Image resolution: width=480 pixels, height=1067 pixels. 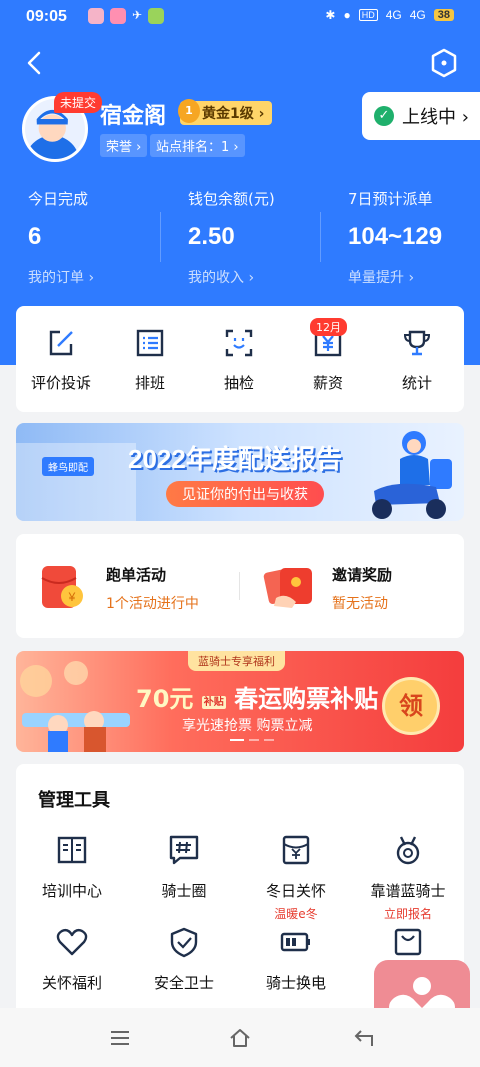 I want to click on tool-training-center: 培训中心, so click(x=72, y=867).